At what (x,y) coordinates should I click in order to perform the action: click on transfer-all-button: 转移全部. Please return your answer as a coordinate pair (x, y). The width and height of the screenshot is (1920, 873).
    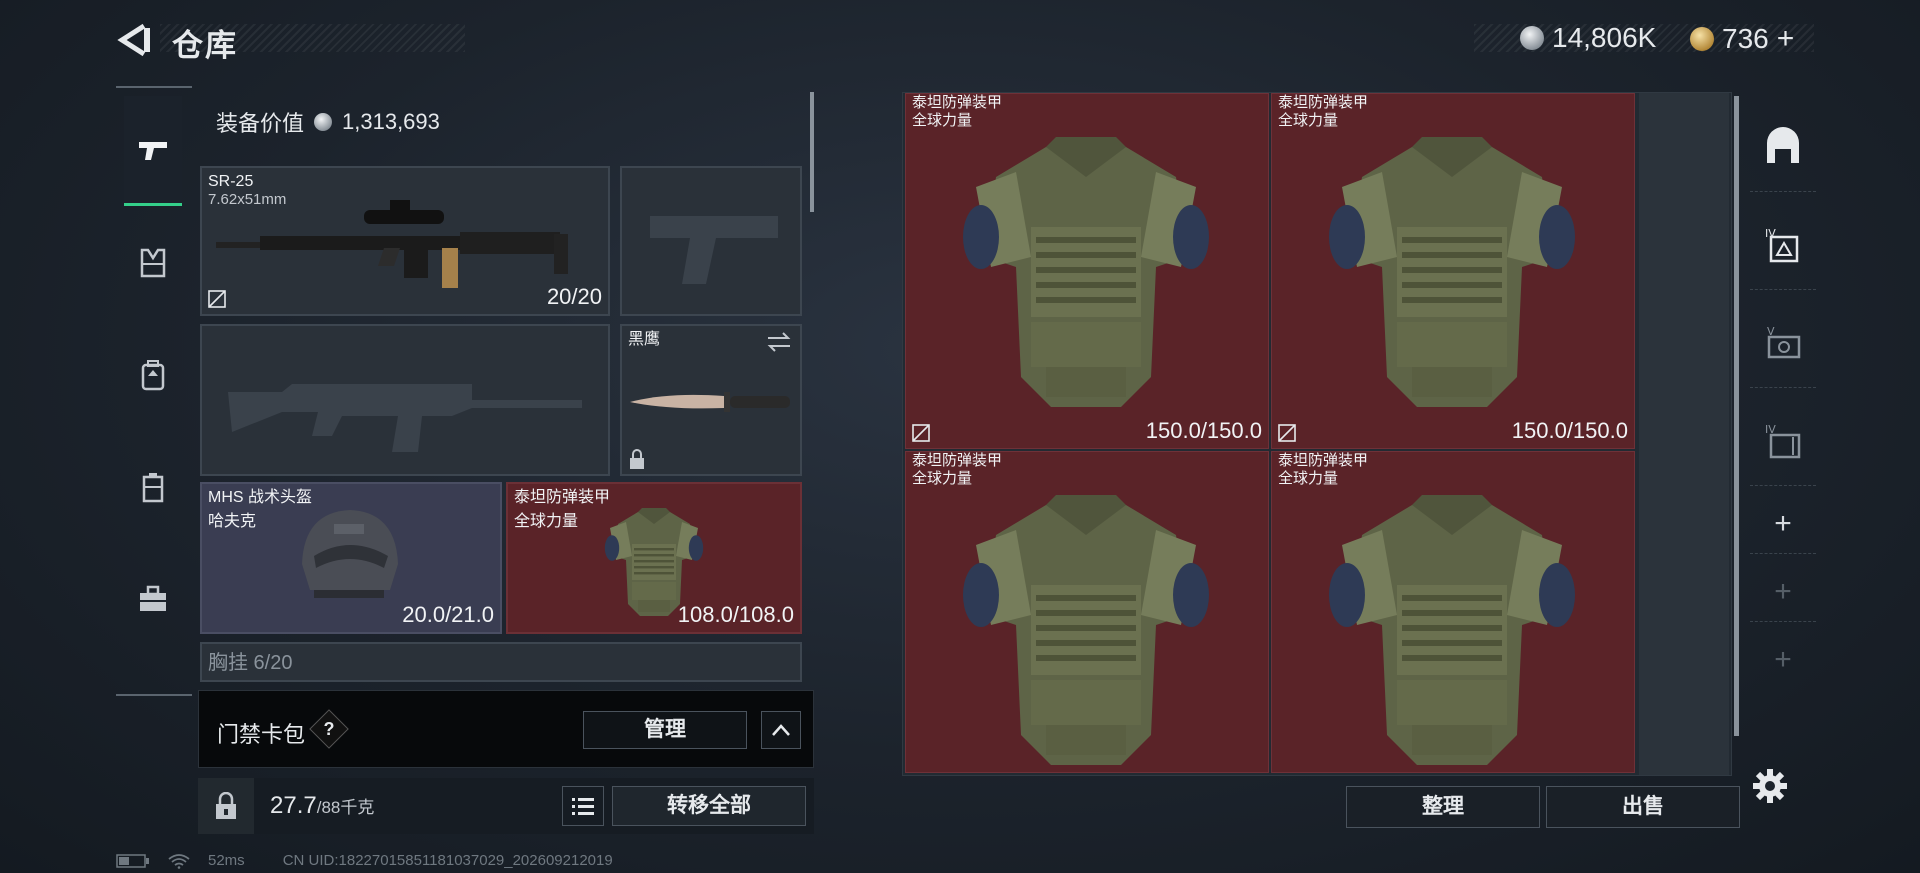
    Looking at the image, I should click on (709, 806).